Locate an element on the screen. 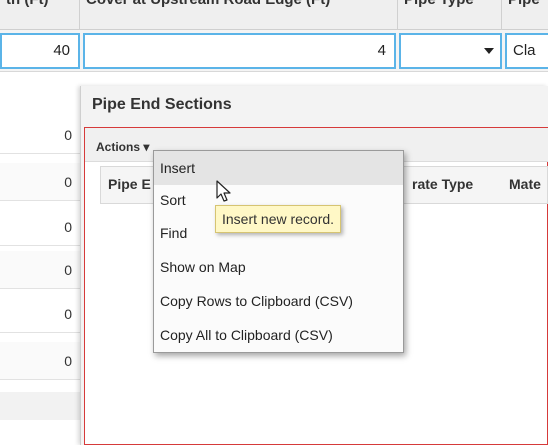 This screenshot has height=445, width=548. column-header-grate-type: rate Type is located at coordinates (442, 184).